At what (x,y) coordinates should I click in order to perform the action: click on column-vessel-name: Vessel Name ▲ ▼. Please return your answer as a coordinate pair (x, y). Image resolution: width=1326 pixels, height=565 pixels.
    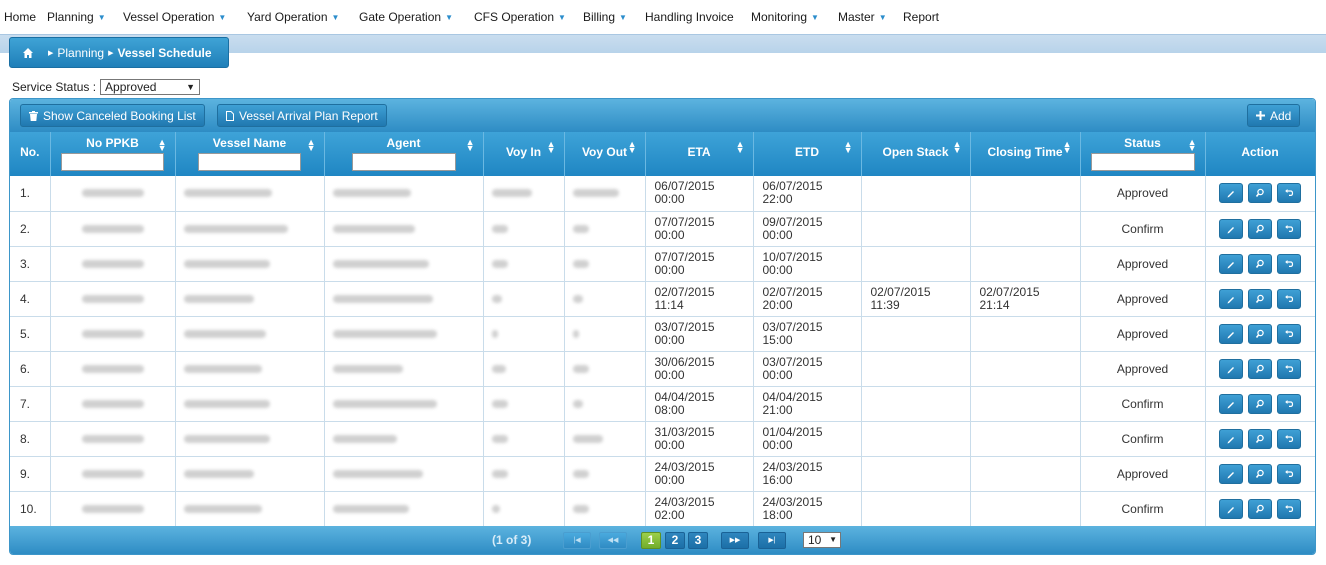
    Looking at the image, I should click on (250, 154).